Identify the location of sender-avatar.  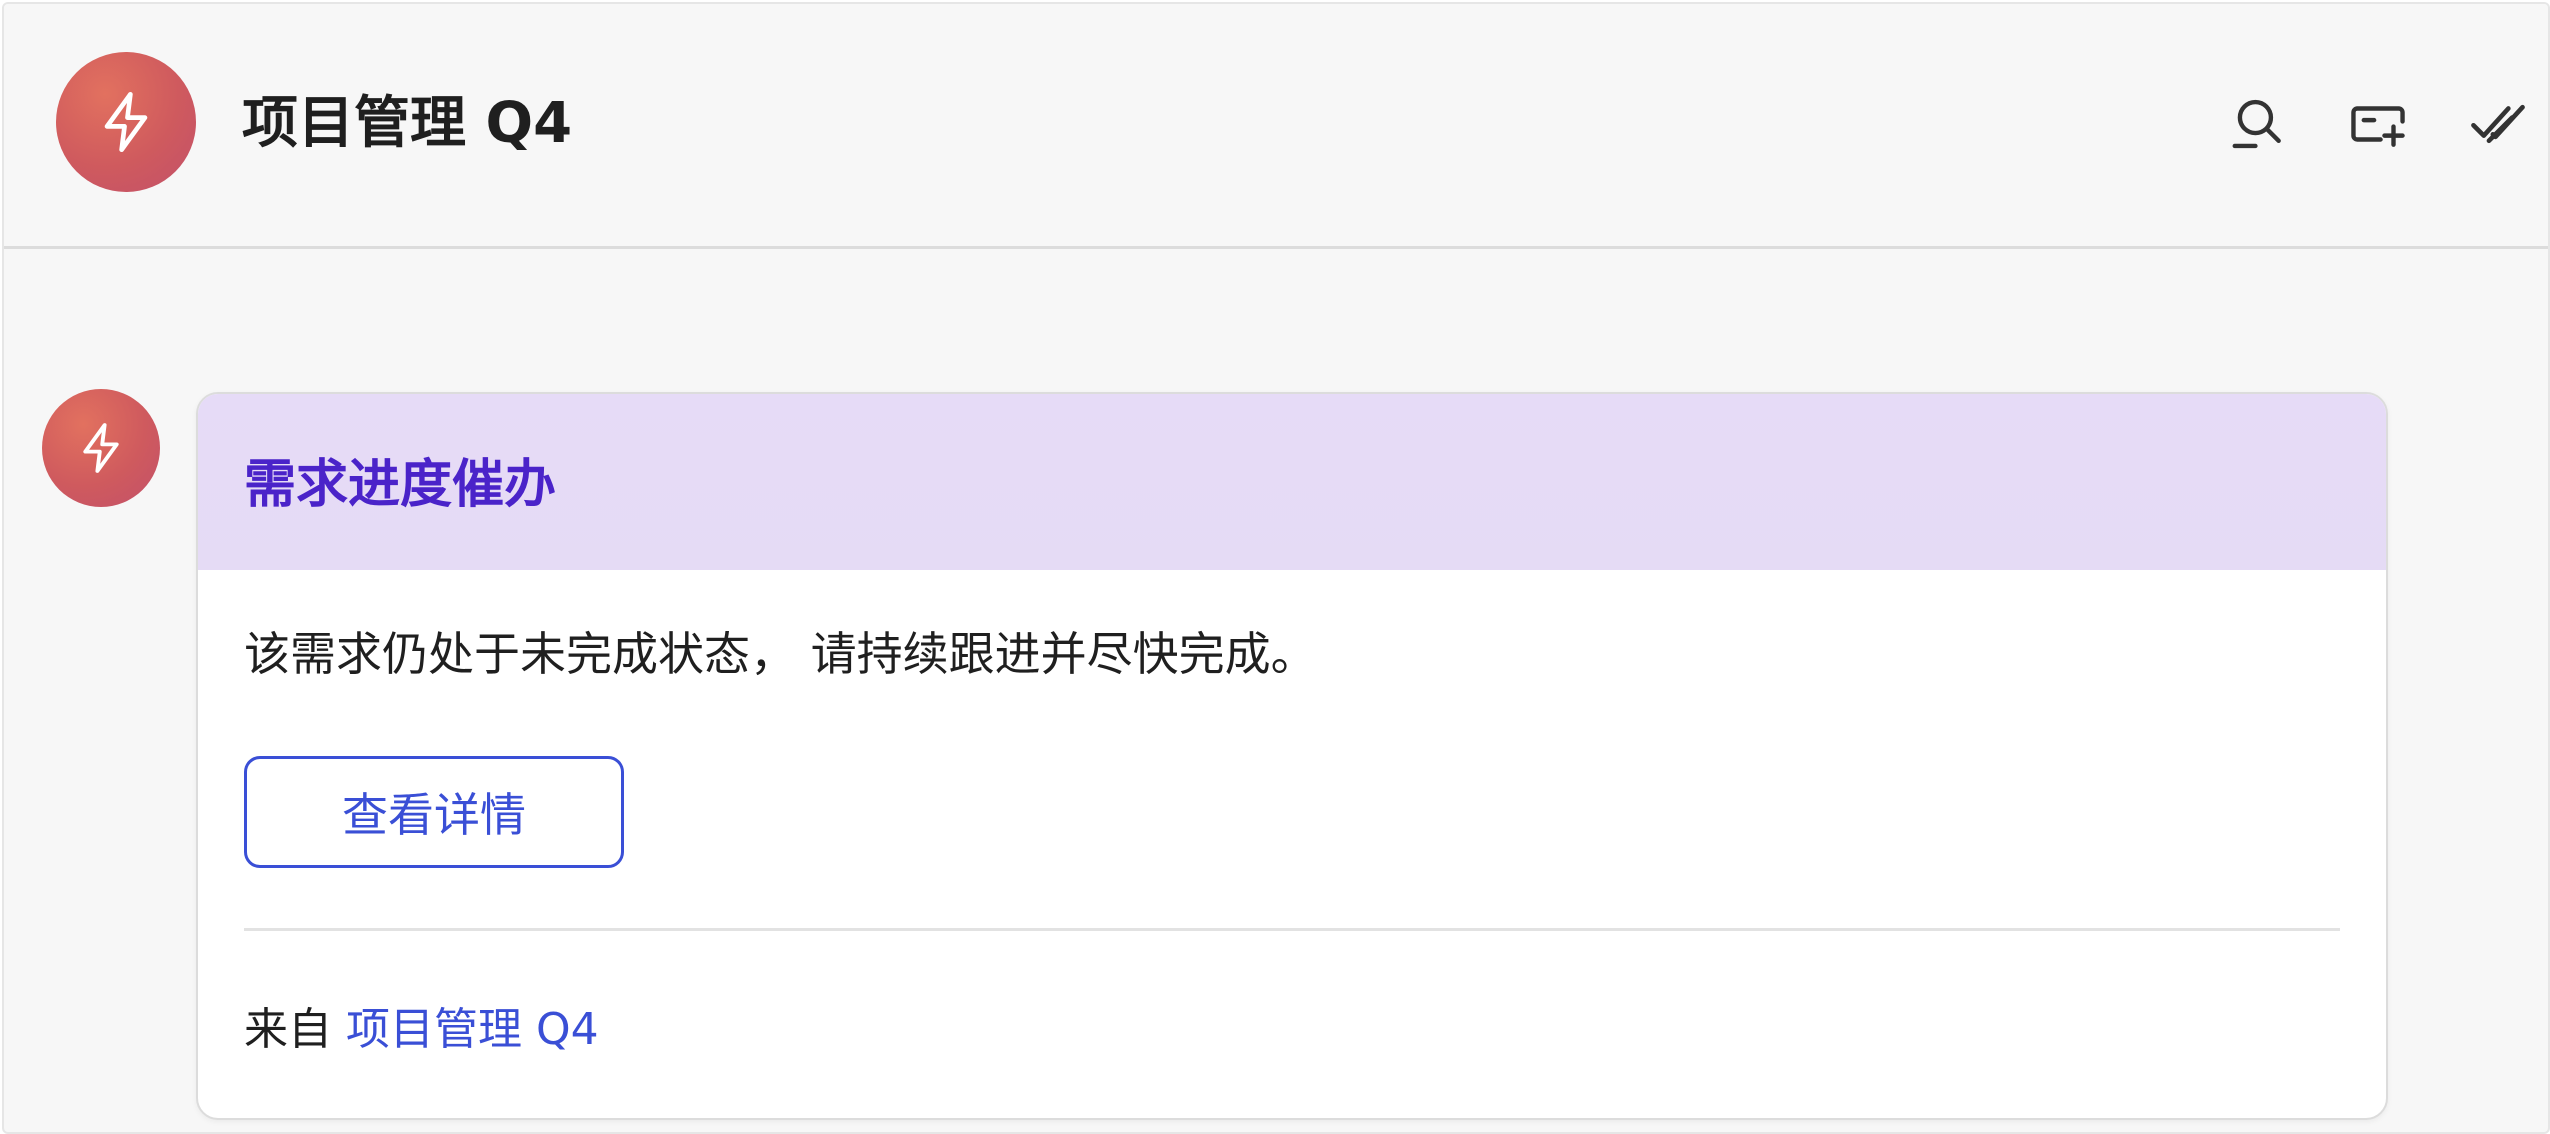
(101, 448).